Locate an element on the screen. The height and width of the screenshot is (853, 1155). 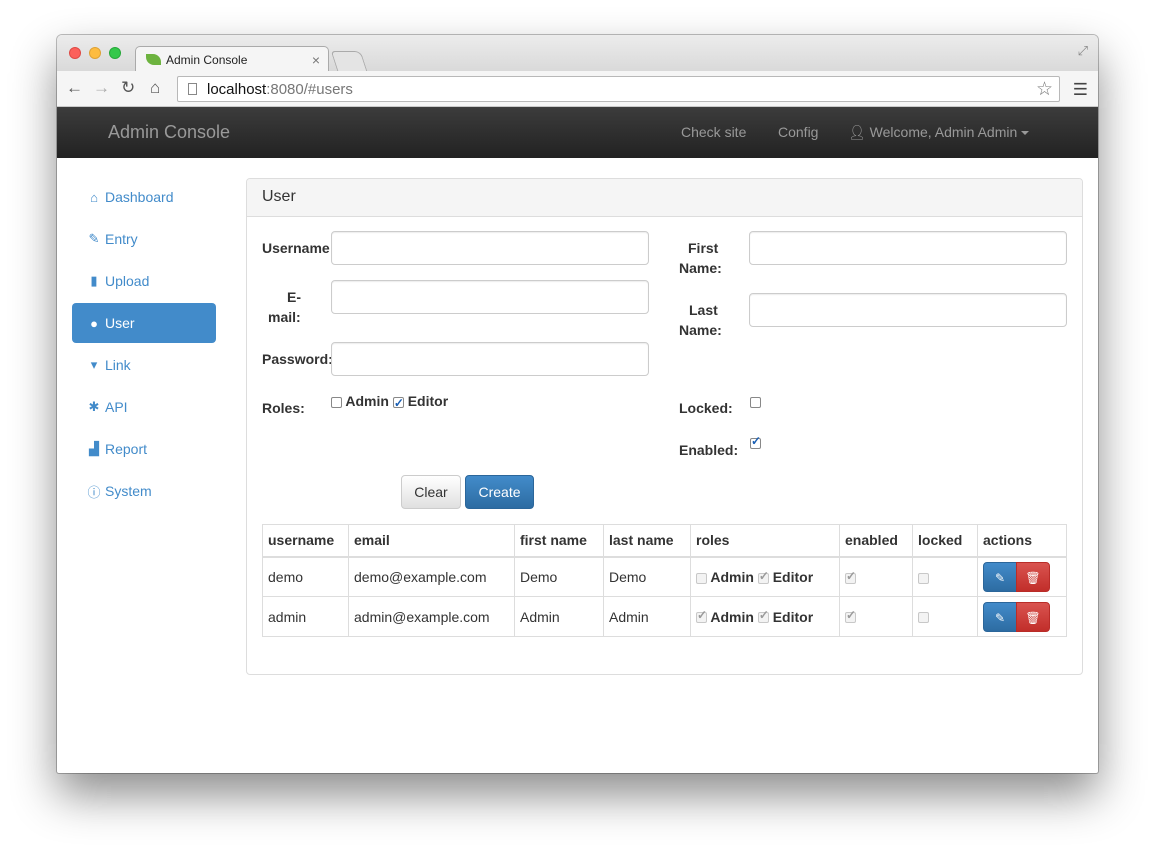
cell-first-name: Demo is located at coordinates (559, 576).